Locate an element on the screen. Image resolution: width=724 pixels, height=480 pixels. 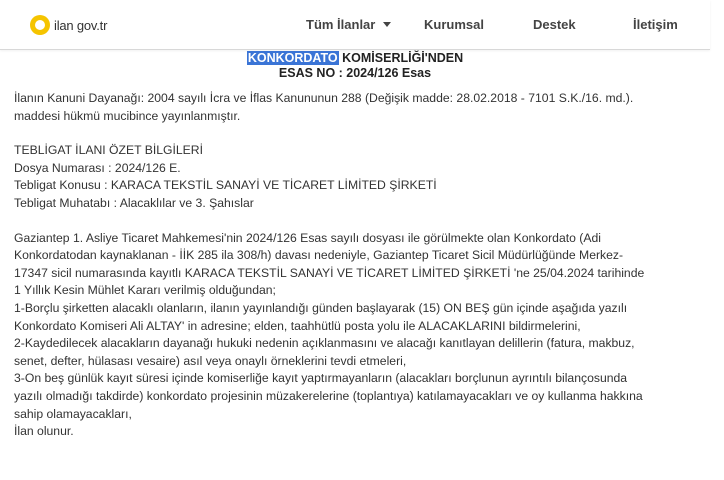
logo-text: ilan gov.tr is located at coordinates (81, 25).